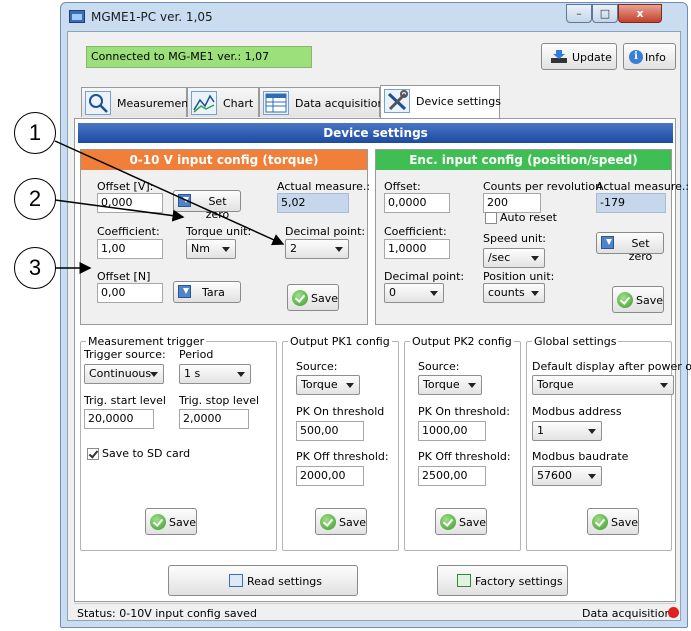 The height and width of the screenshot is (631, 691). Describe the element at coordinates (169, 193) in the screenshot. I see `callout-1-arrow` at that location.